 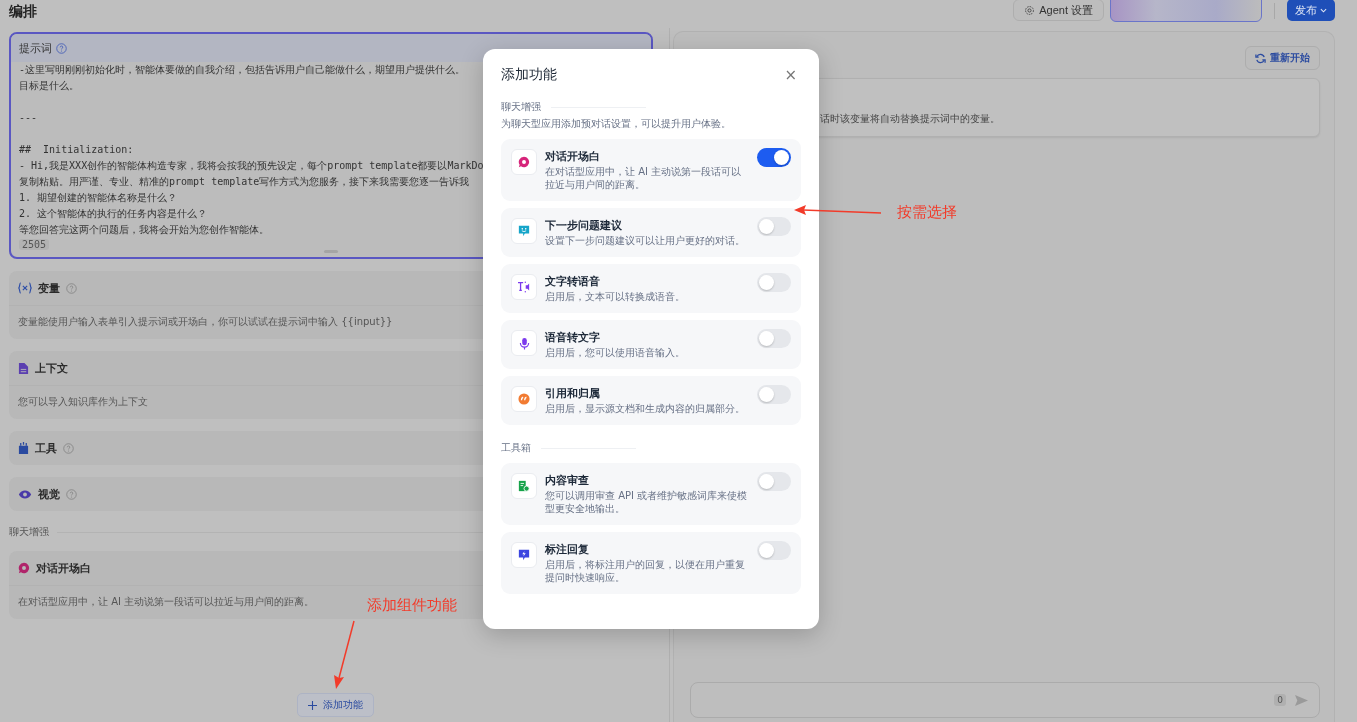 I want to click on settings-icon, so click(x=1030, y=10).